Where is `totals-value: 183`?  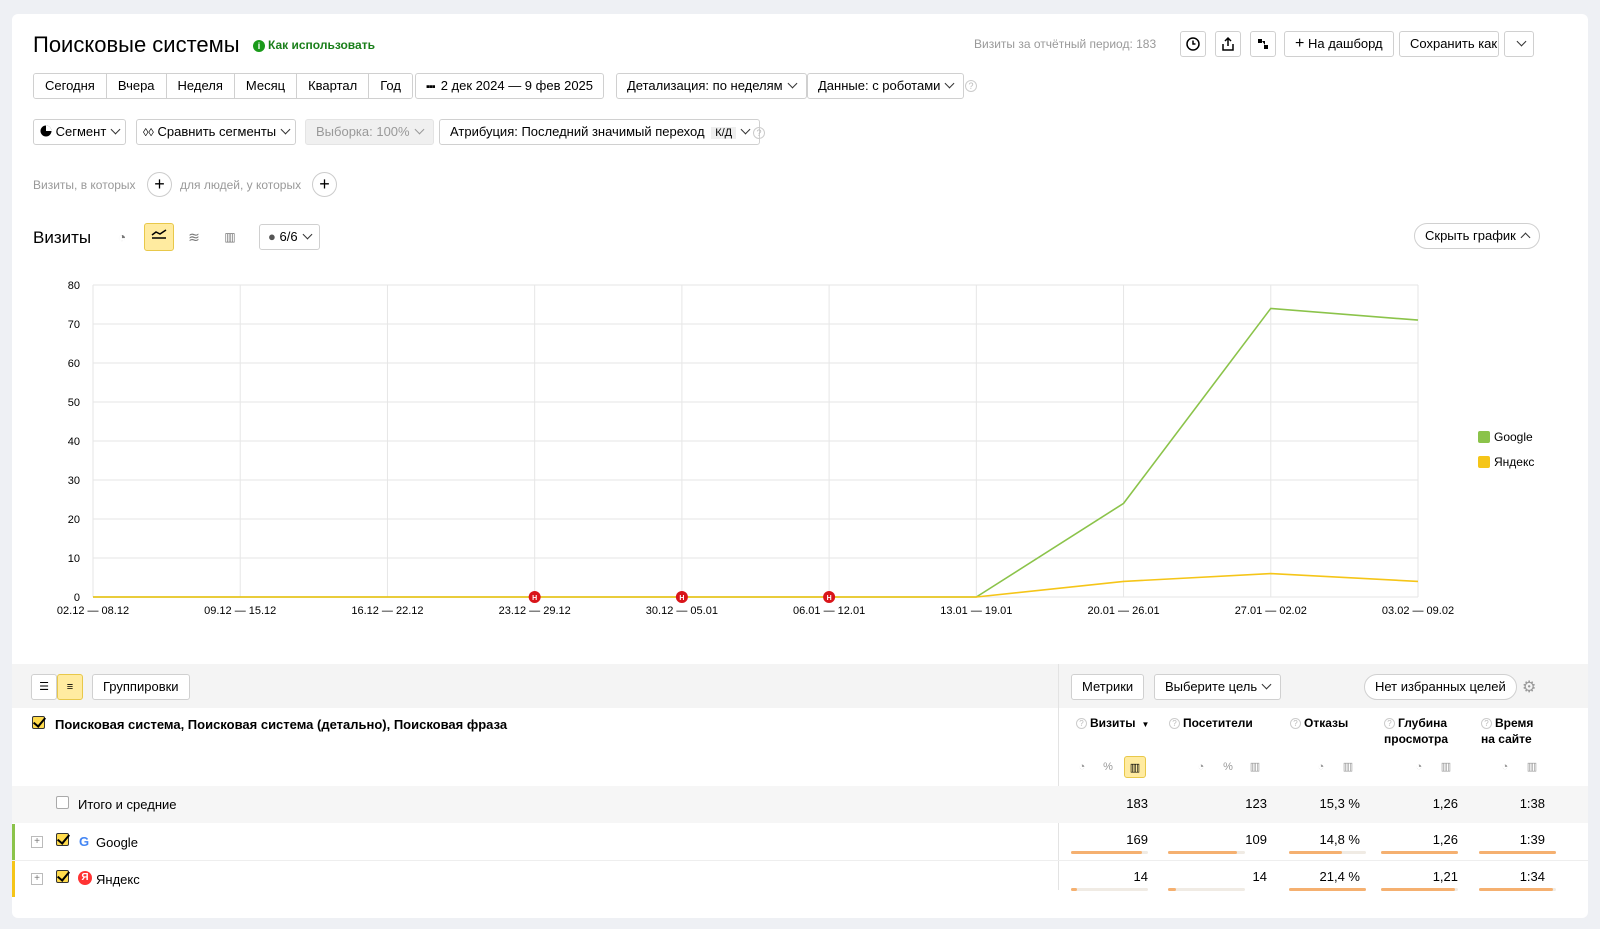
totals-value: 183 is located at coordinates (1137, 803).